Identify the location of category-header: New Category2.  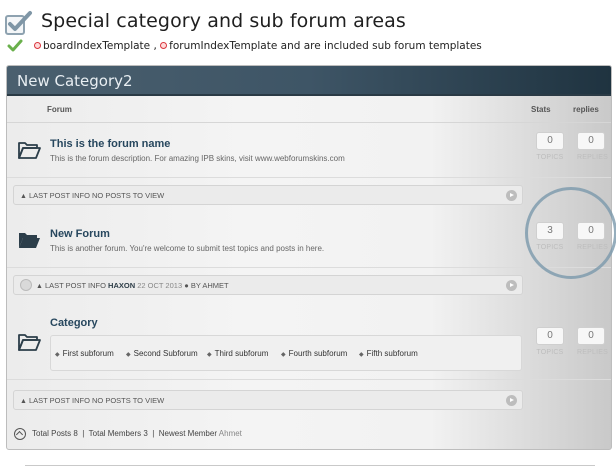
(309, 81).